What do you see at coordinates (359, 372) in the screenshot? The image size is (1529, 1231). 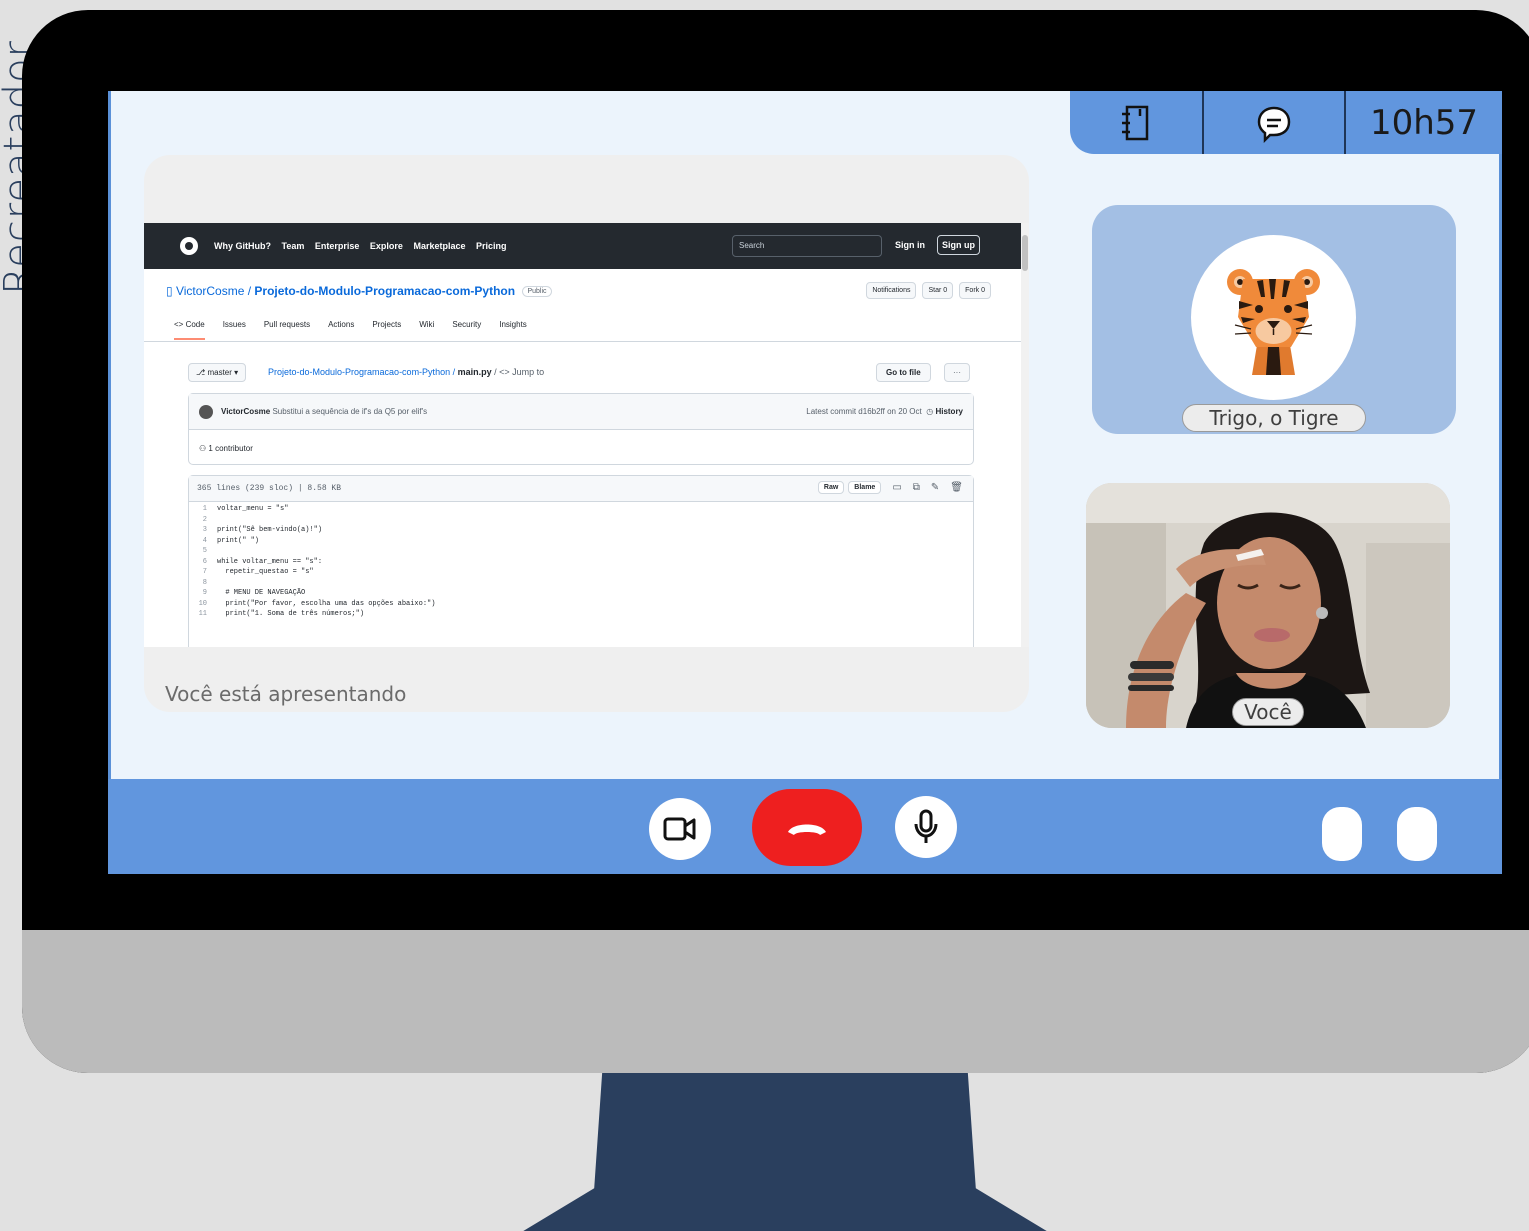 I see `breadcrumb-repo: Projeto-do-Modulo-Programacao-com-Python` at bounding box center [359, 372].